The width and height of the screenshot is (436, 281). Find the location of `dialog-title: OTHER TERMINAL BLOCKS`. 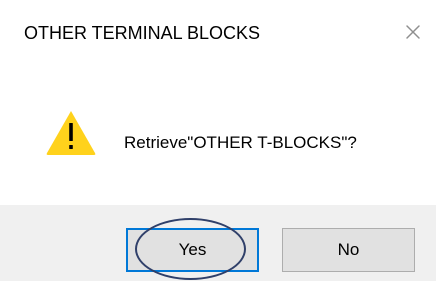

dialog-title: OTHER TERMINAL BLOCKS is located at coordinates (142, 33).